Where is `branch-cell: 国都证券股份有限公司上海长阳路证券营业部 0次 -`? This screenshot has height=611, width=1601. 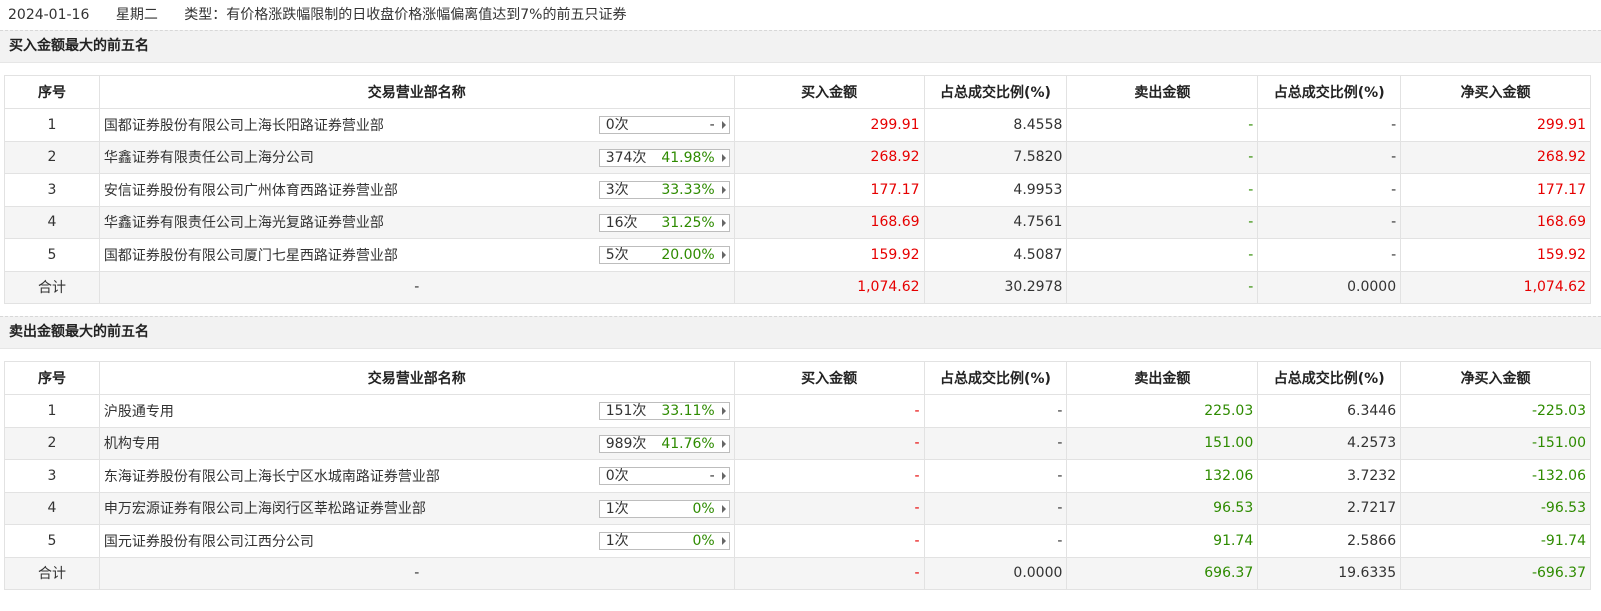
branch-cell: 国都证券股份有限公司上海长阳路证券营业部 0次 - is located at coordinates (416, 125).